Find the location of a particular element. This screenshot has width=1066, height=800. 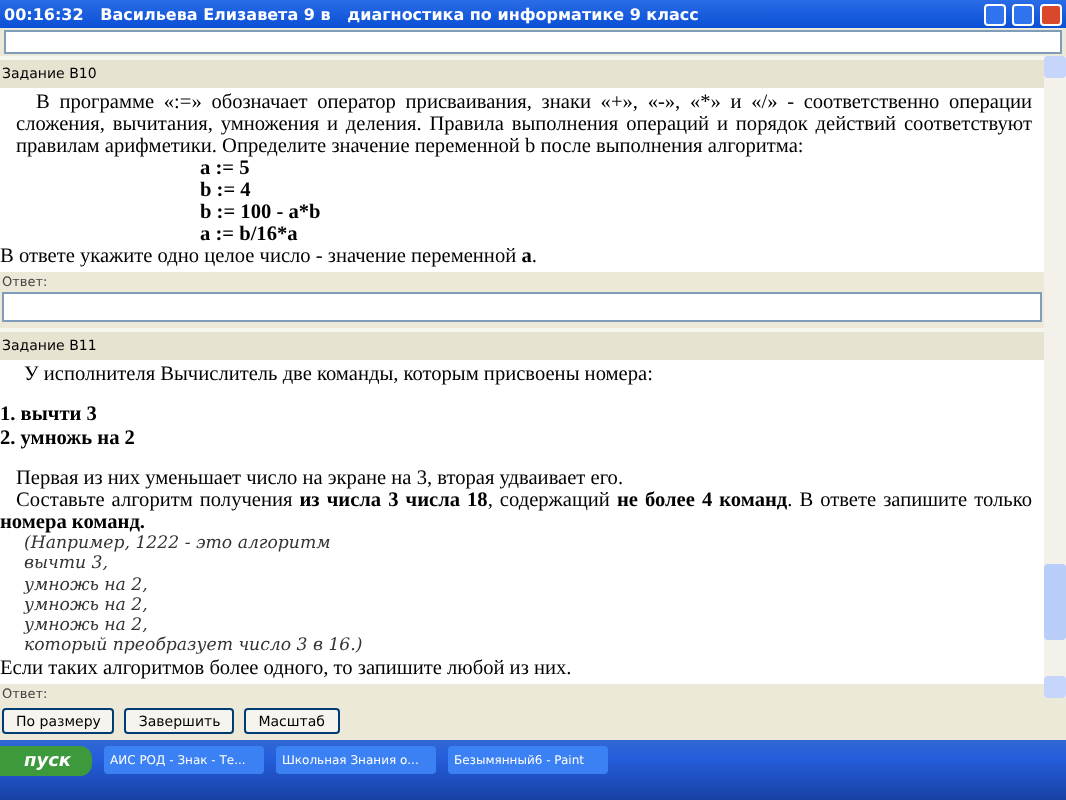

example-line: который преобразует число 3 в 16.) is located at coordinates (193, 647).